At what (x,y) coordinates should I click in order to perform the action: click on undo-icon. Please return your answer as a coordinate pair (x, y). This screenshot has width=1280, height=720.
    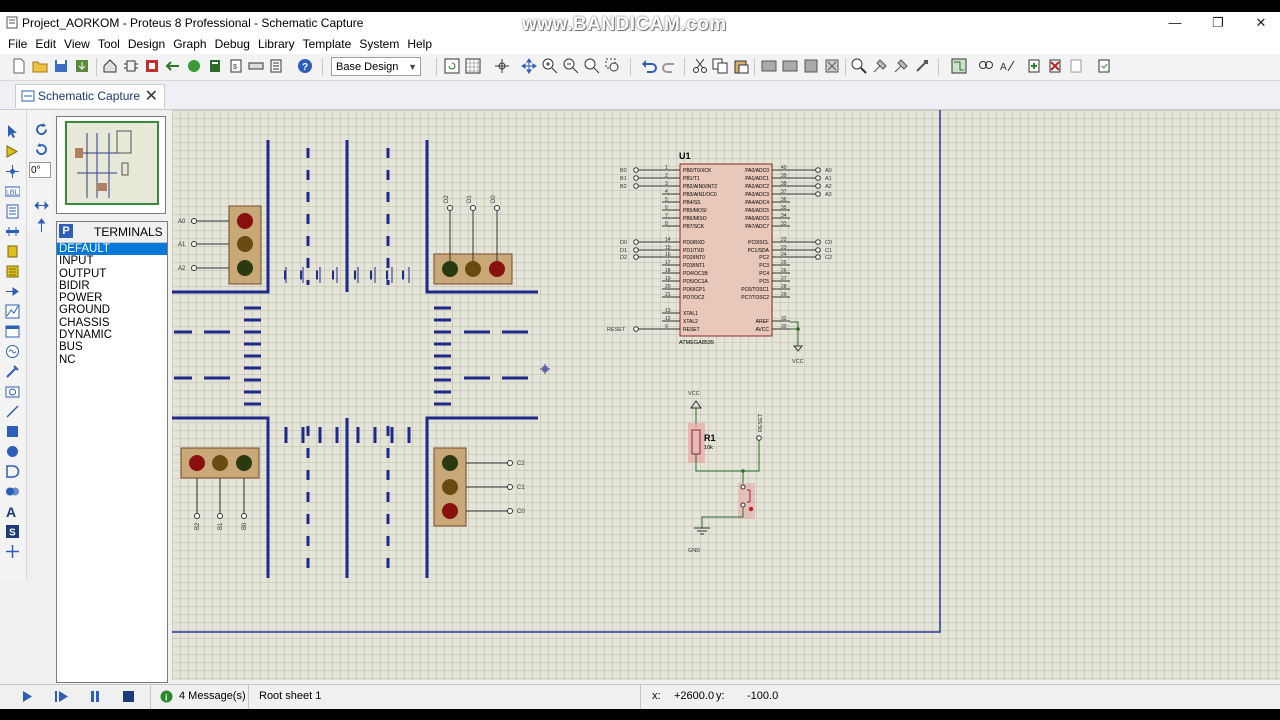
    Looking at the image, I should click on (649, 66).